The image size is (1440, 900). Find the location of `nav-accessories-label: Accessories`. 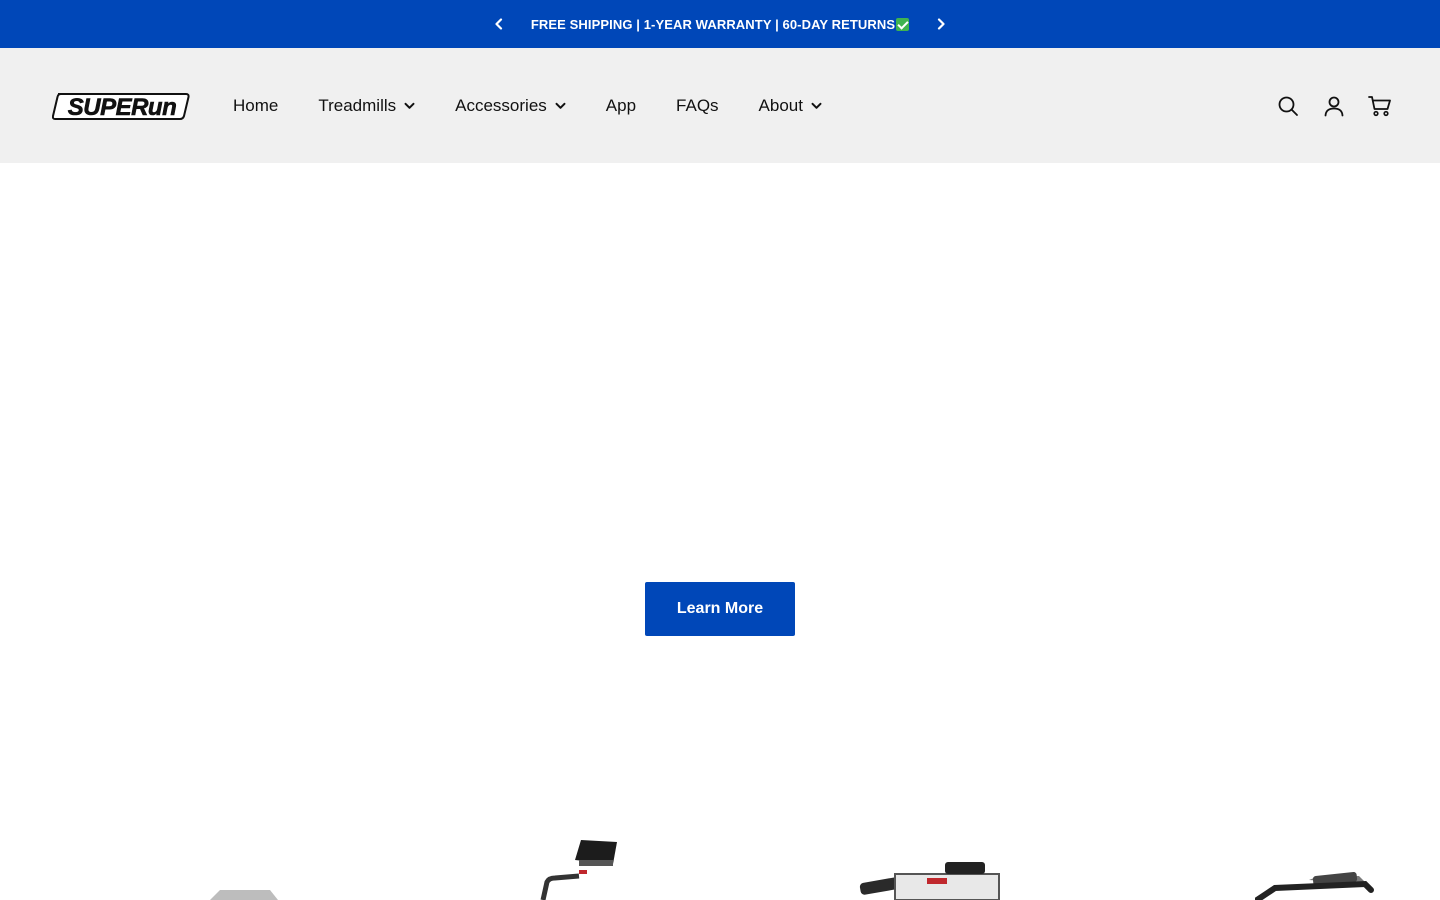

nav-accessories-label: Accessories is located at coordinates (501, 105).